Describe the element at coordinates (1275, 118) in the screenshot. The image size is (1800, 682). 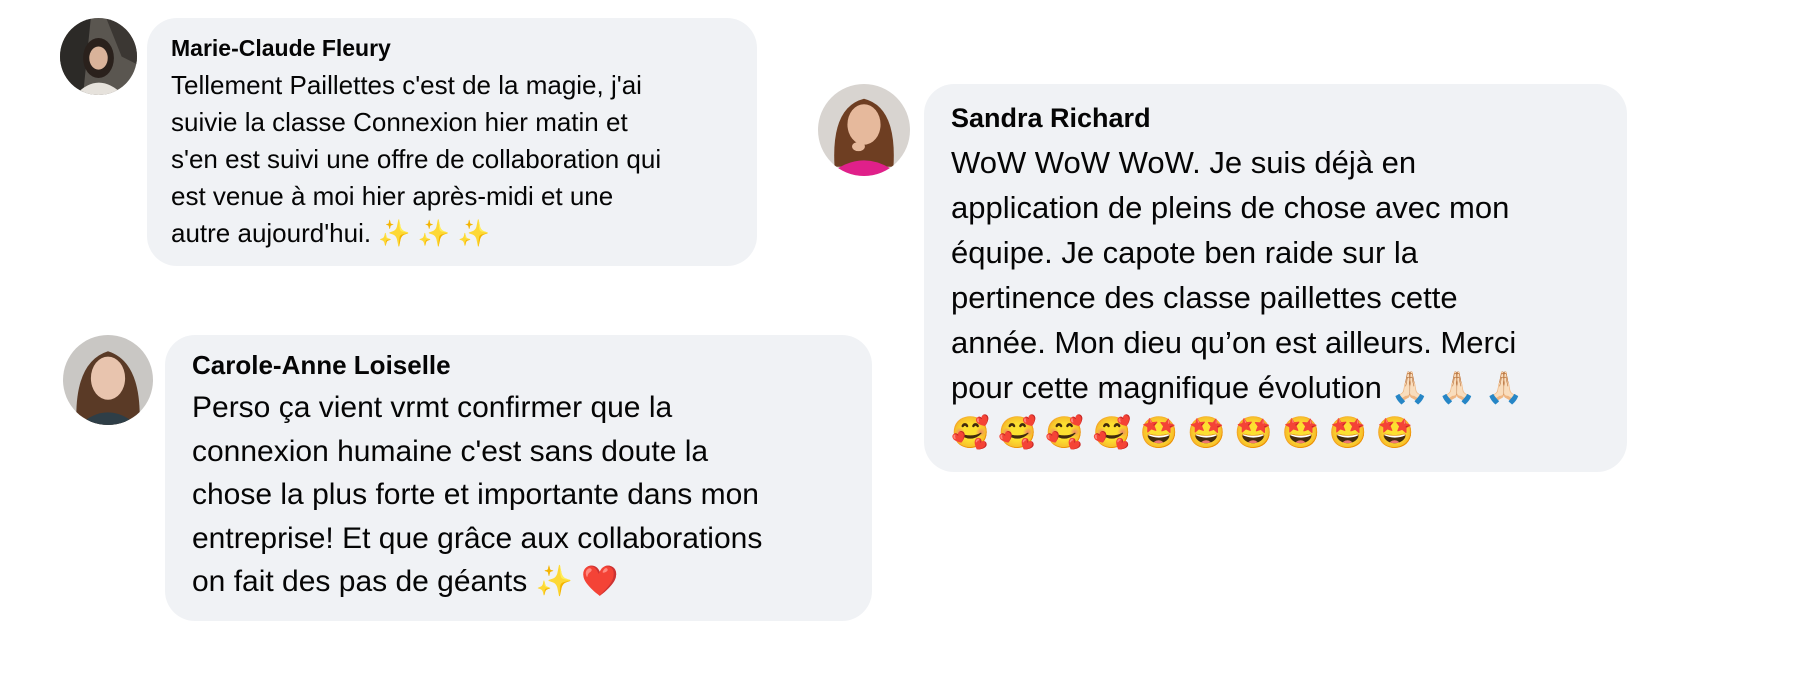
I see `comment-author: Sandra Richard` at that location.